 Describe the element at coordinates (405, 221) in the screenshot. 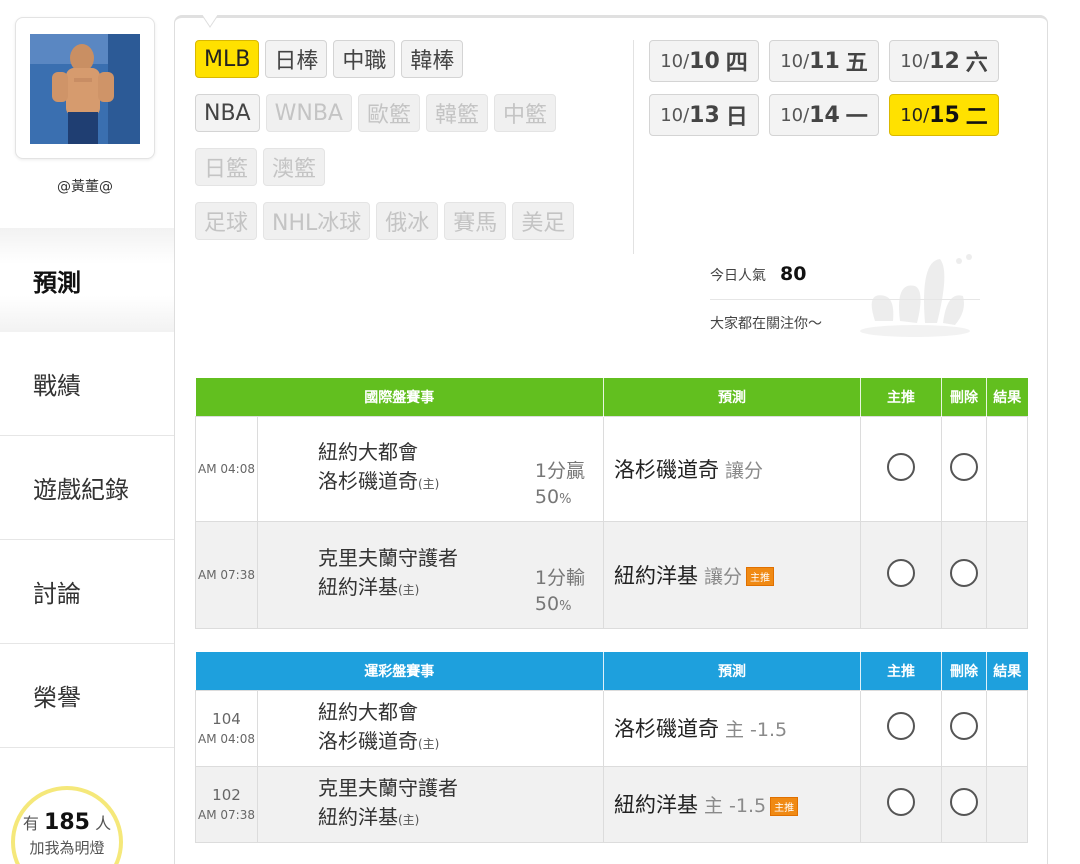

I see `sport-row: 足球 NHL冰球 俄冰 賽馬 美足` at that location.